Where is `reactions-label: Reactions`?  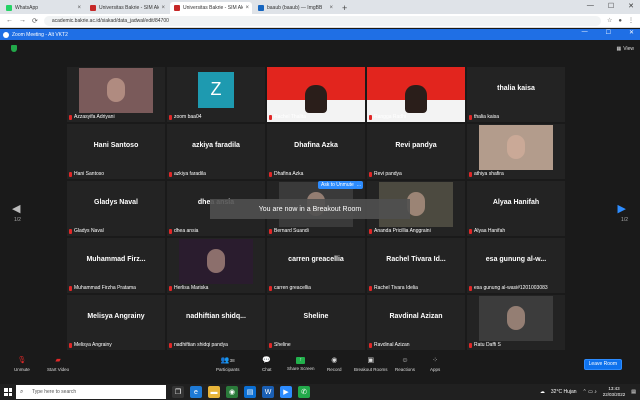
reactions-label: Reactions is located at coordinates (405, 369).